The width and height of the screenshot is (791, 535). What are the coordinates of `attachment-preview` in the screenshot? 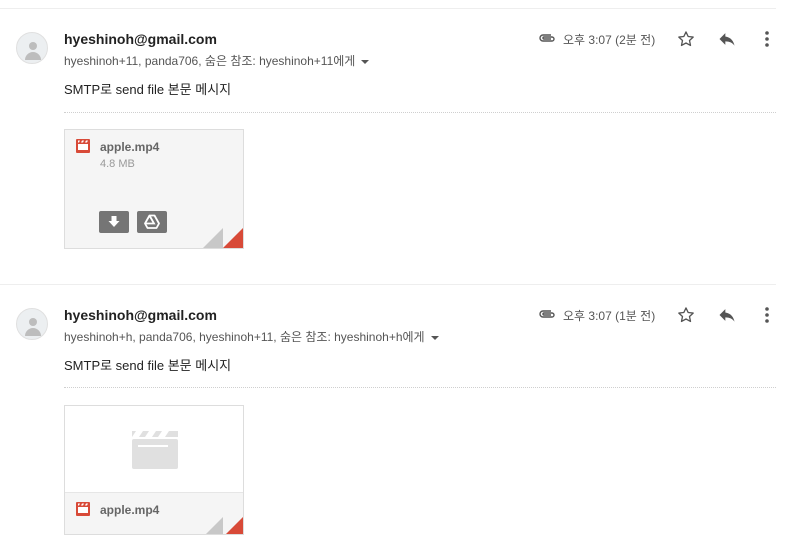 It's located at (154, 449).